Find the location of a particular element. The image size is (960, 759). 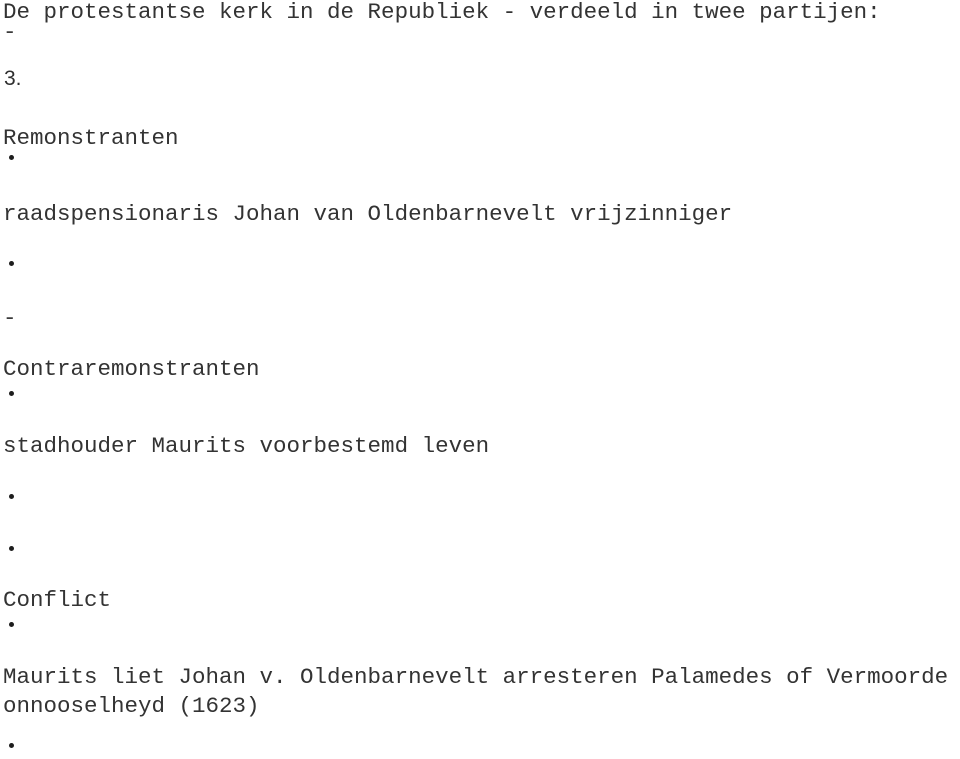

section-remonstranten: Remonstranten is located at coordinates (91, 138).